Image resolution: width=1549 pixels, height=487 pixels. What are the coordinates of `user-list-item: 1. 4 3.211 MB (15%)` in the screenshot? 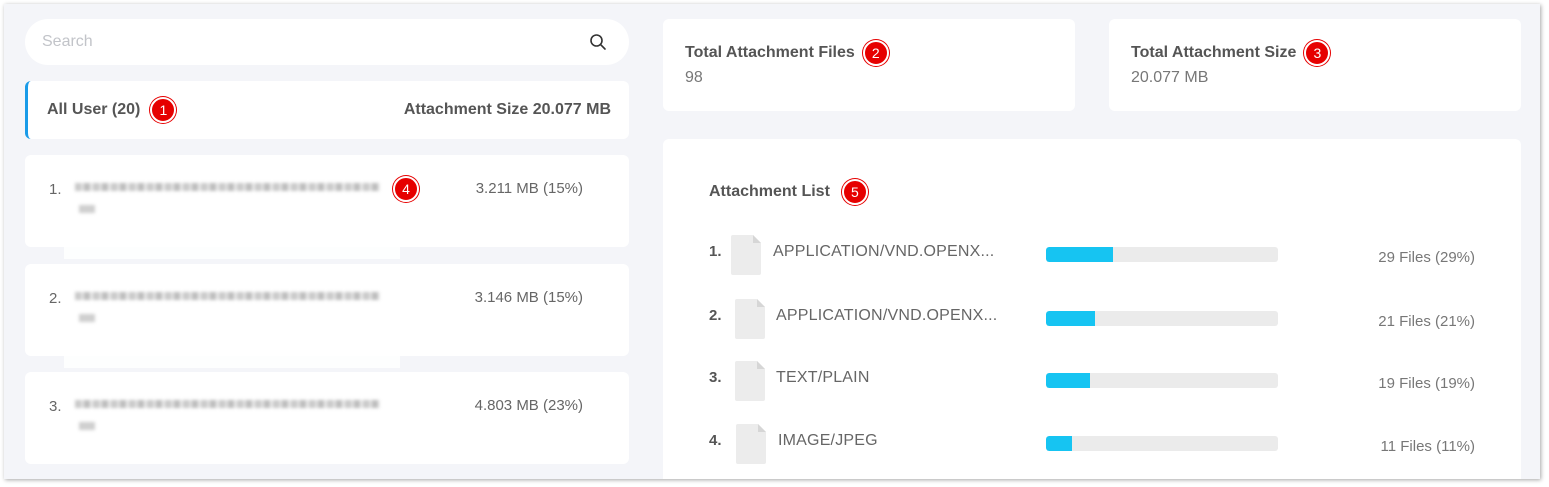 It's located at (327, 201).